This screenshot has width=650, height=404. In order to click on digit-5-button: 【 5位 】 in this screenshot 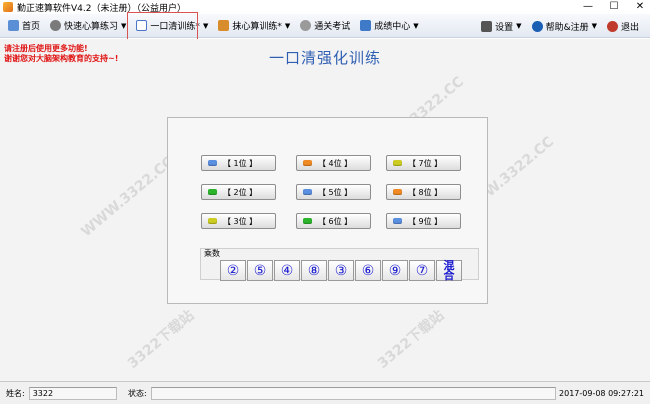, I will do `click(333, 192)`.